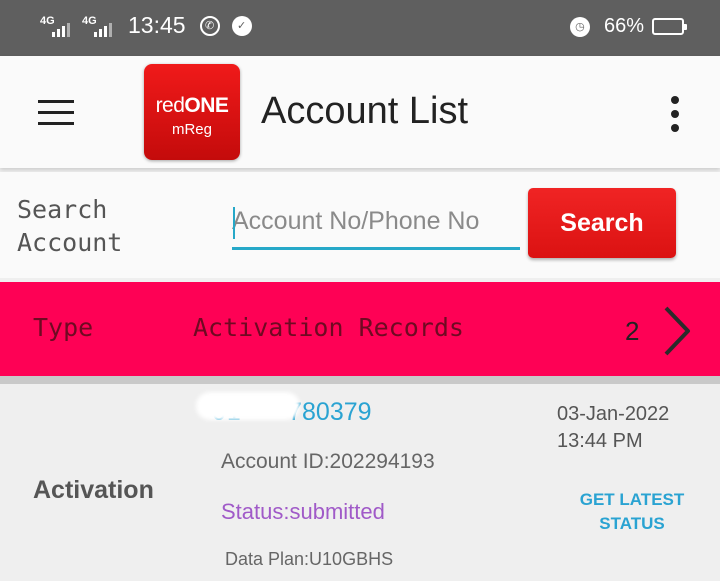  I want to click on battery-icon, so click(669, 26).